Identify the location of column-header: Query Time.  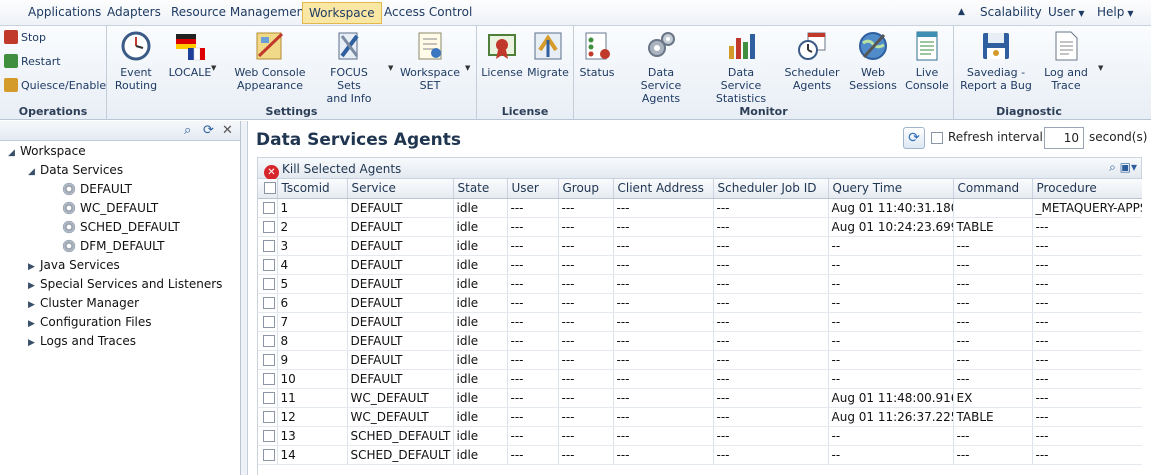
(891, 189).